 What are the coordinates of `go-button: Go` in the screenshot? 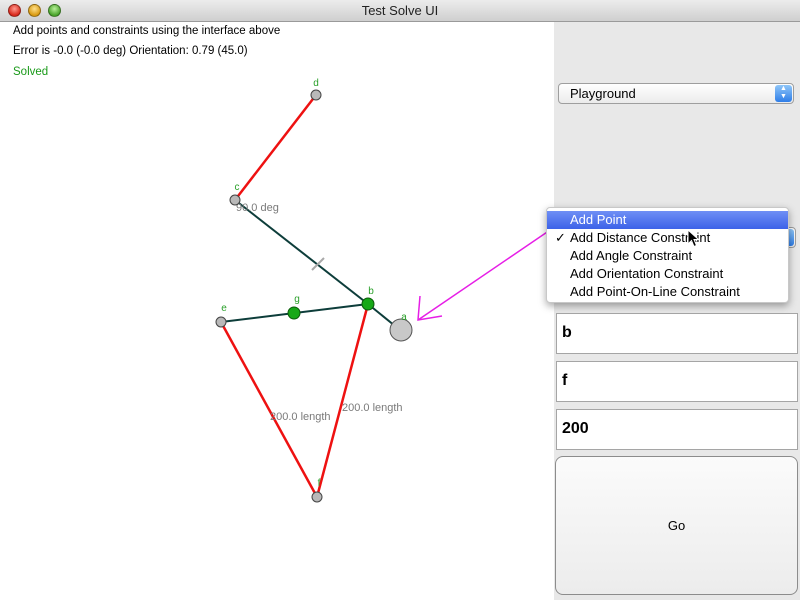 It's located at (676, 525).